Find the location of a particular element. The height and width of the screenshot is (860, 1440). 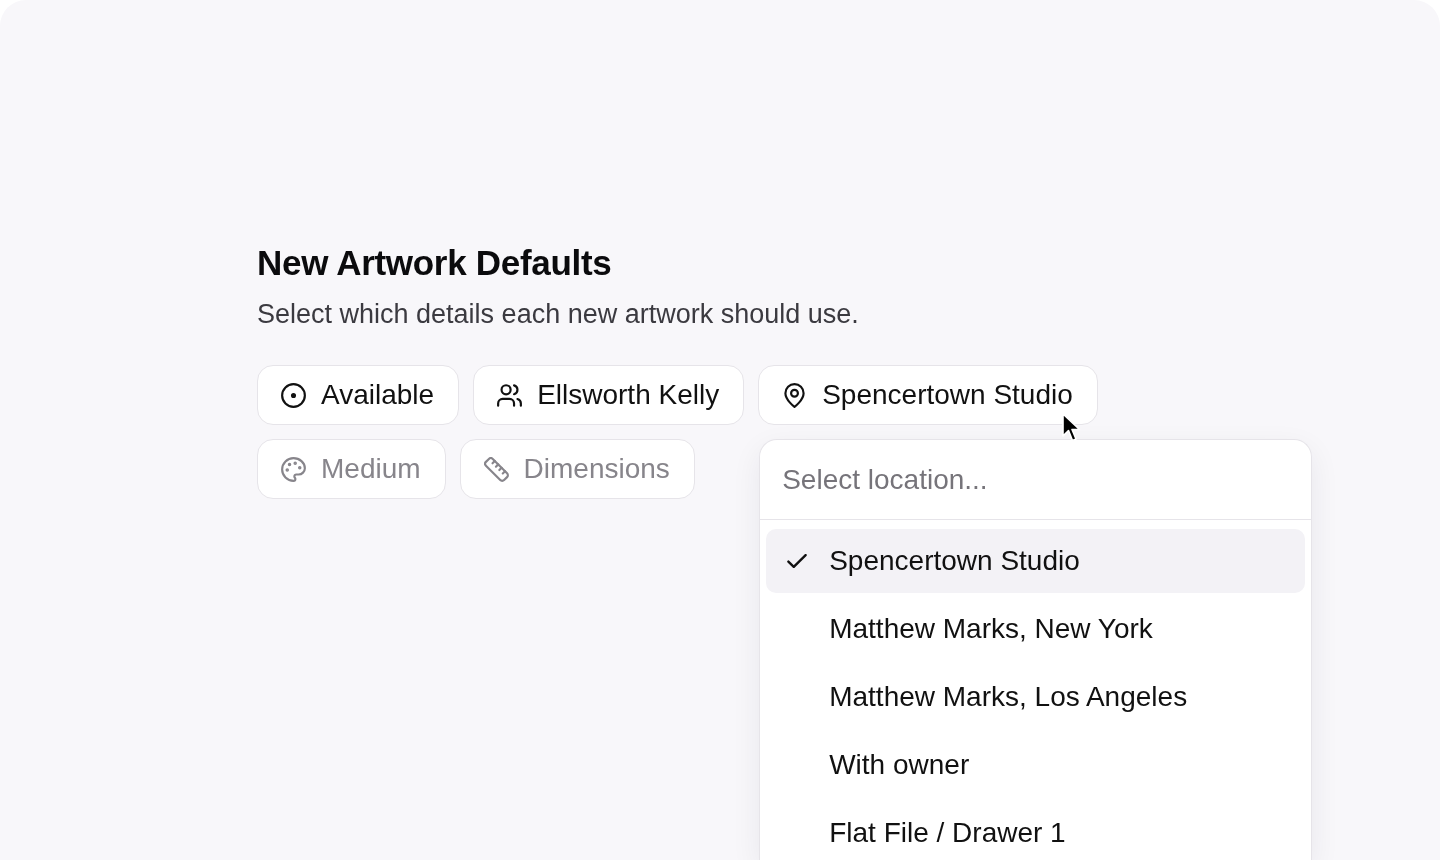

menu-option: Matthew Marks, New York is located at coordinates (1036, 629).